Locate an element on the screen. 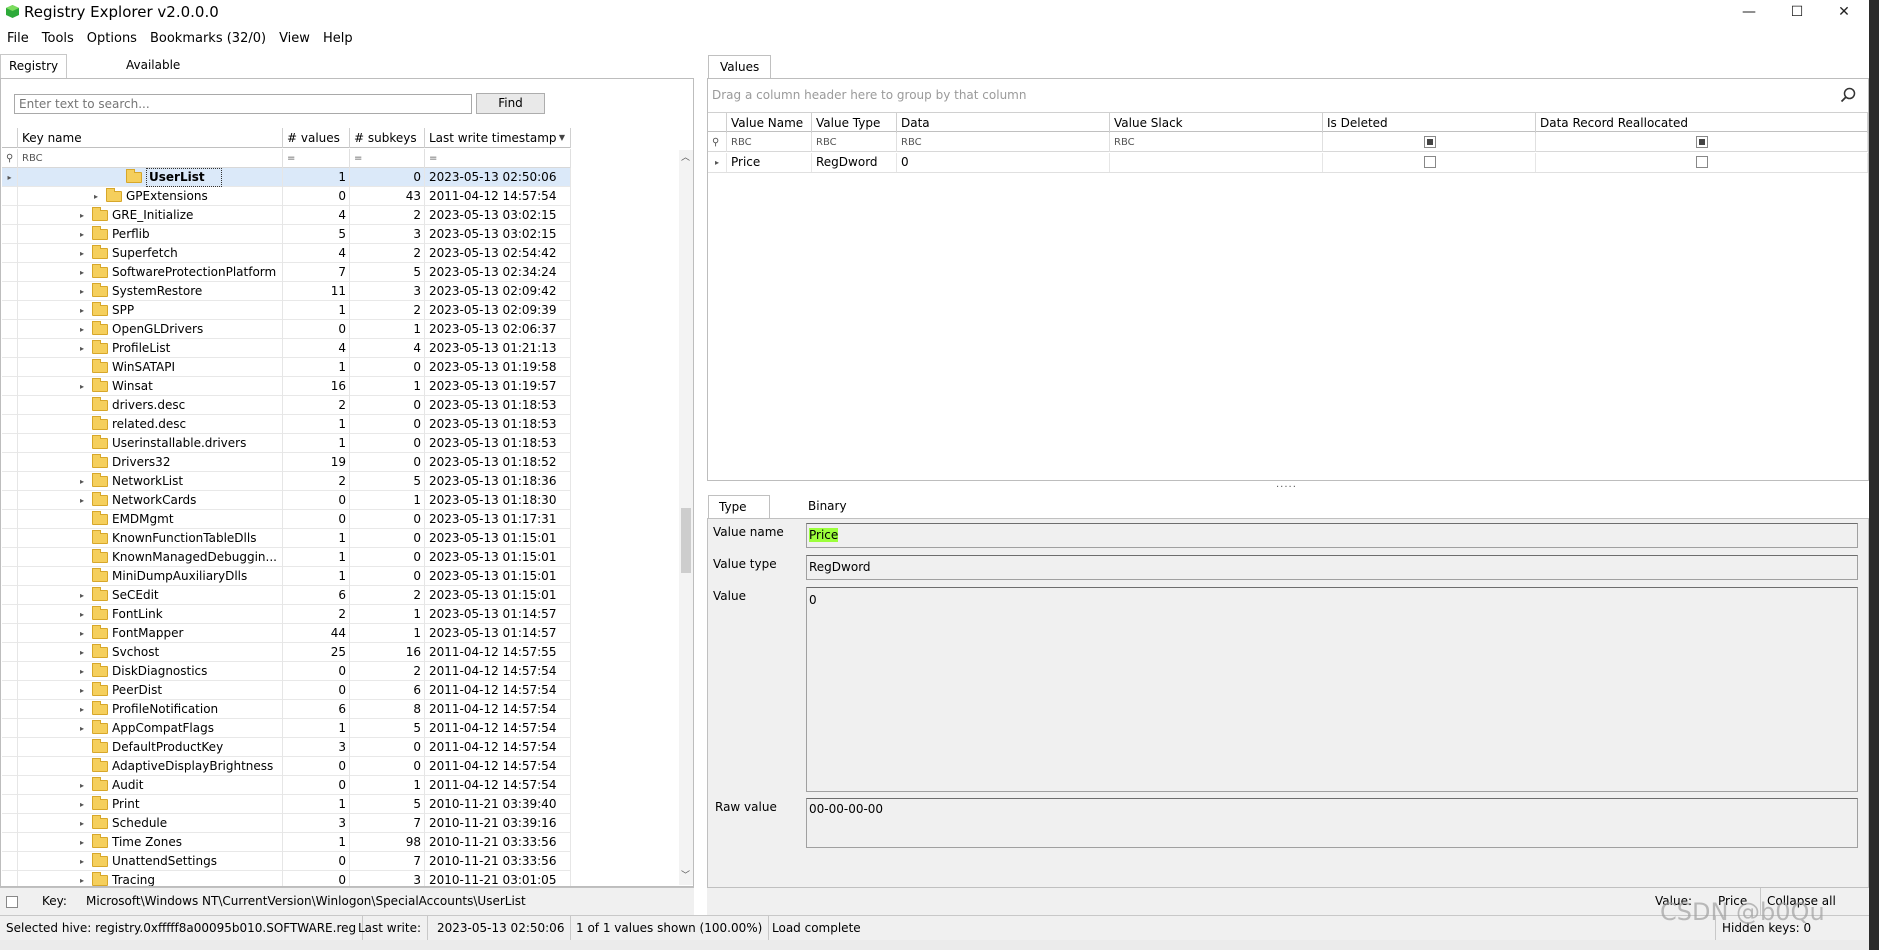 The width and height of the screenshot is (1879, 950). column-value-slack: Value Slack is located at coordinates (1216, 123).